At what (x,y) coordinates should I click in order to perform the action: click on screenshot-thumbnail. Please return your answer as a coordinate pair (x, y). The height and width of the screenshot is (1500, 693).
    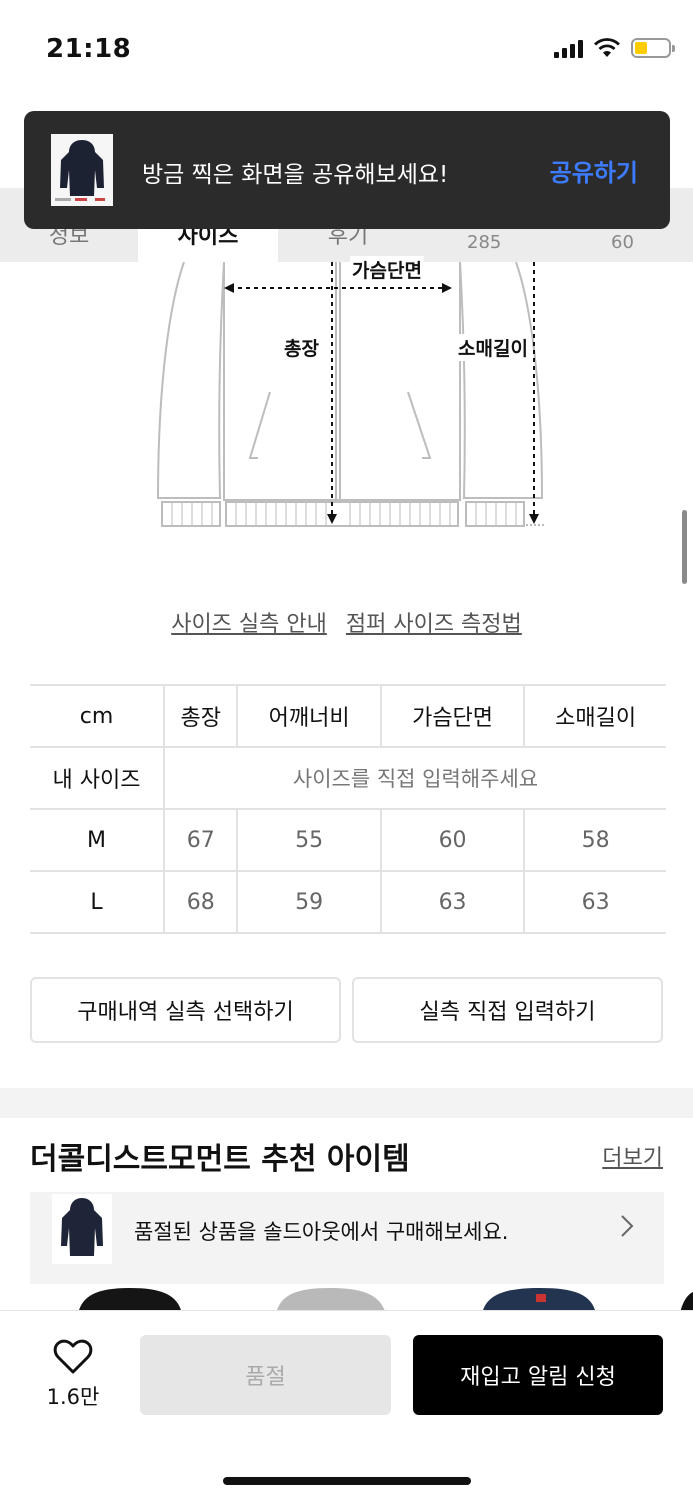
    Looking at the image, I should click on (82, 170).